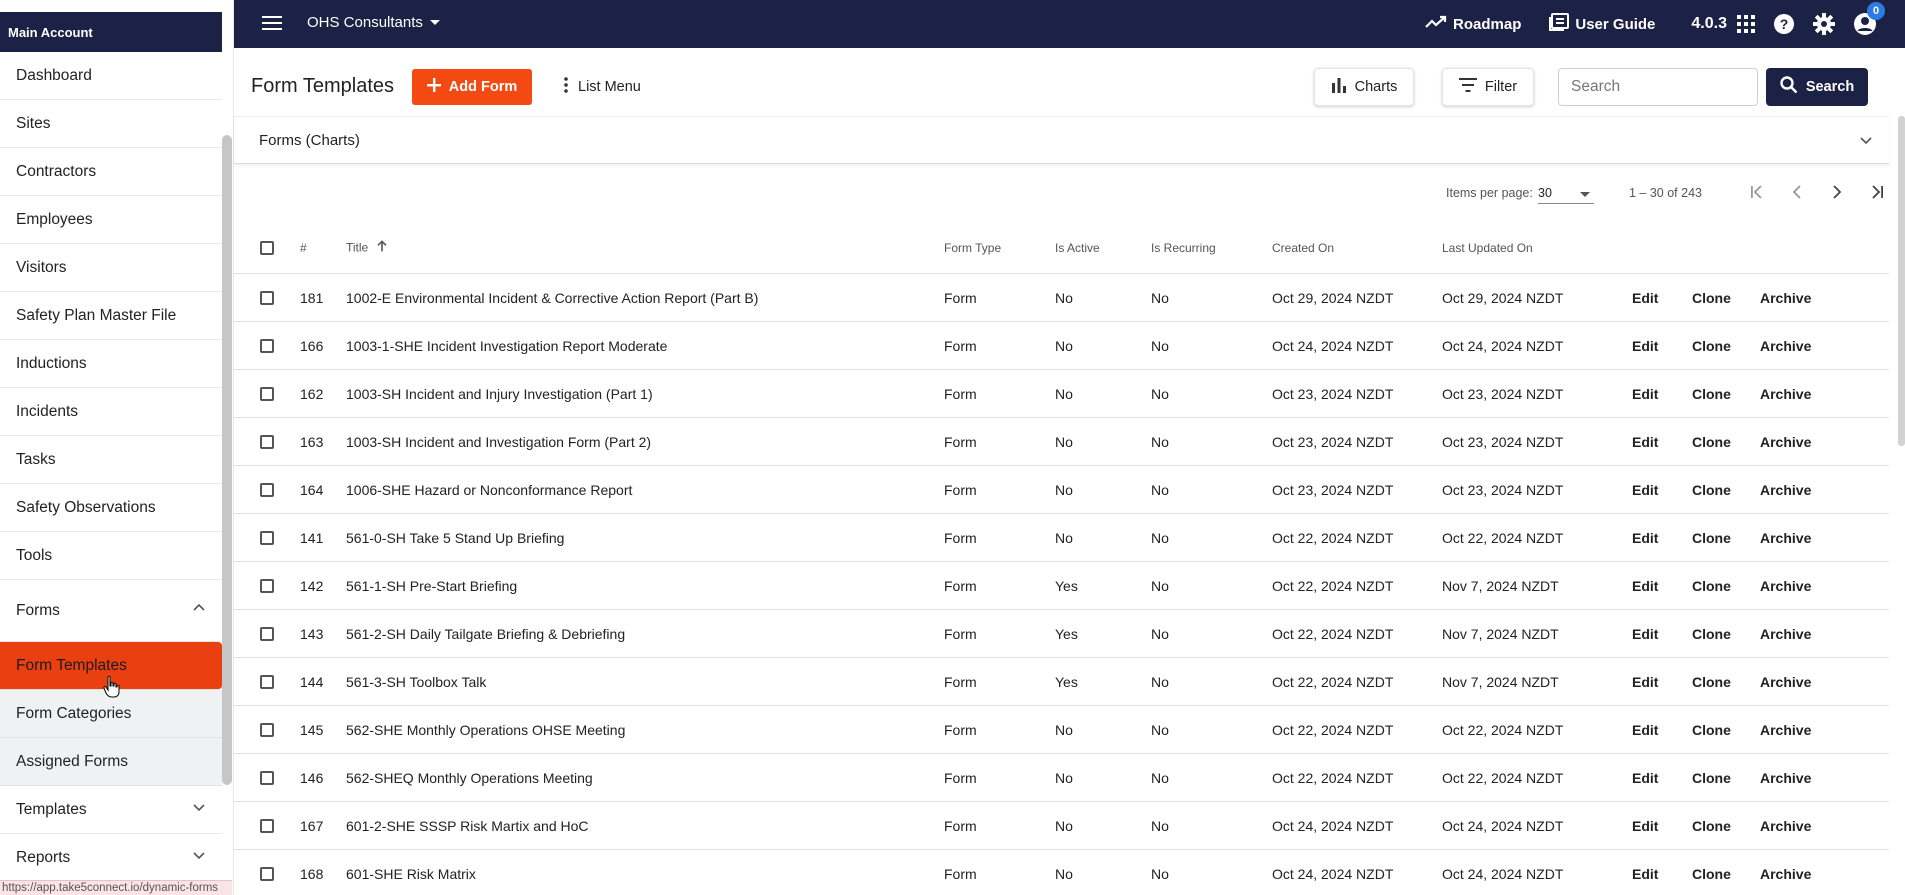 The width and height of the screenshot is (1905, 895). Describe the element at coordinates (1746, 24) in the screenshot. I see `apps-grid-icon` at that location.